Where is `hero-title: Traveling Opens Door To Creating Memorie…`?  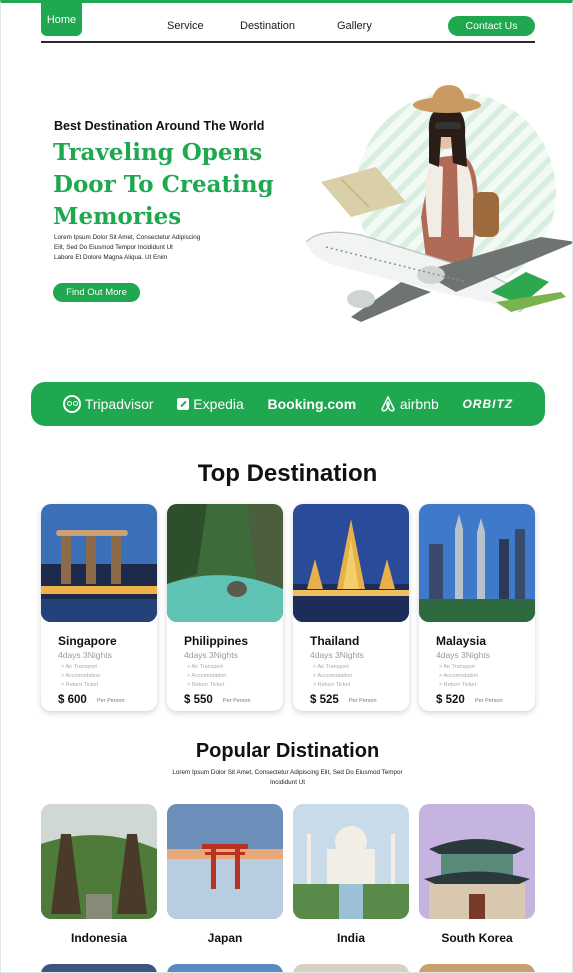 hero-title: Traveling Opens Door To Creating Memorie… is located at coordinates (183, 185).